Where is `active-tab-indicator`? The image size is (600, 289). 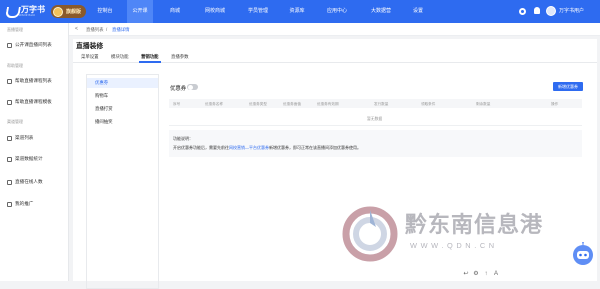 active-tab-indicator is located at coordinates (150, 62).